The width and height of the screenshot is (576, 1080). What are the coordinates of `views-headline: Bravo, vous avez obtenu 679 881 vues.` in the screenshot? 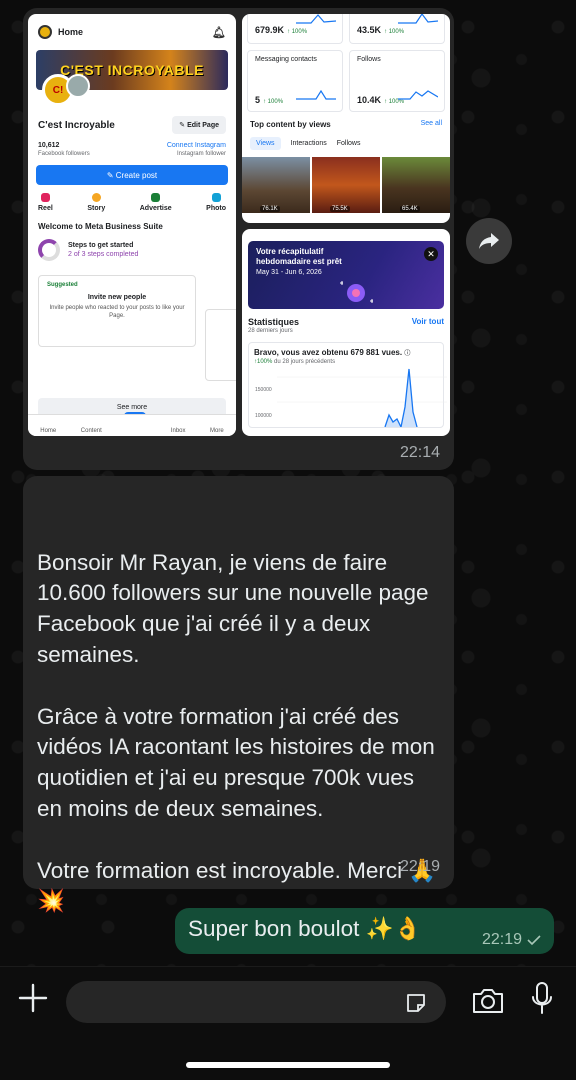 It's located at (328, 352).